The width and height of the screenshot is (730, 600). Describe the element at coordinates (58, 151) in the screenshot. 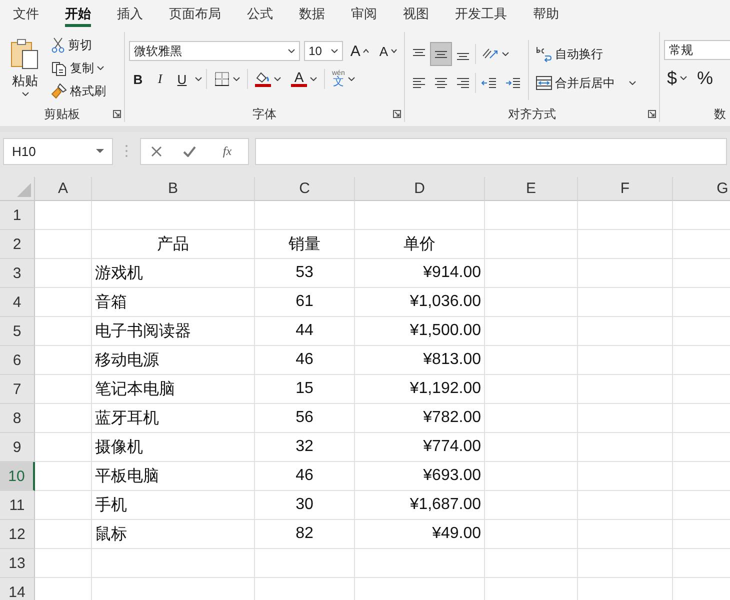

I see `name-box: H10` at that location.